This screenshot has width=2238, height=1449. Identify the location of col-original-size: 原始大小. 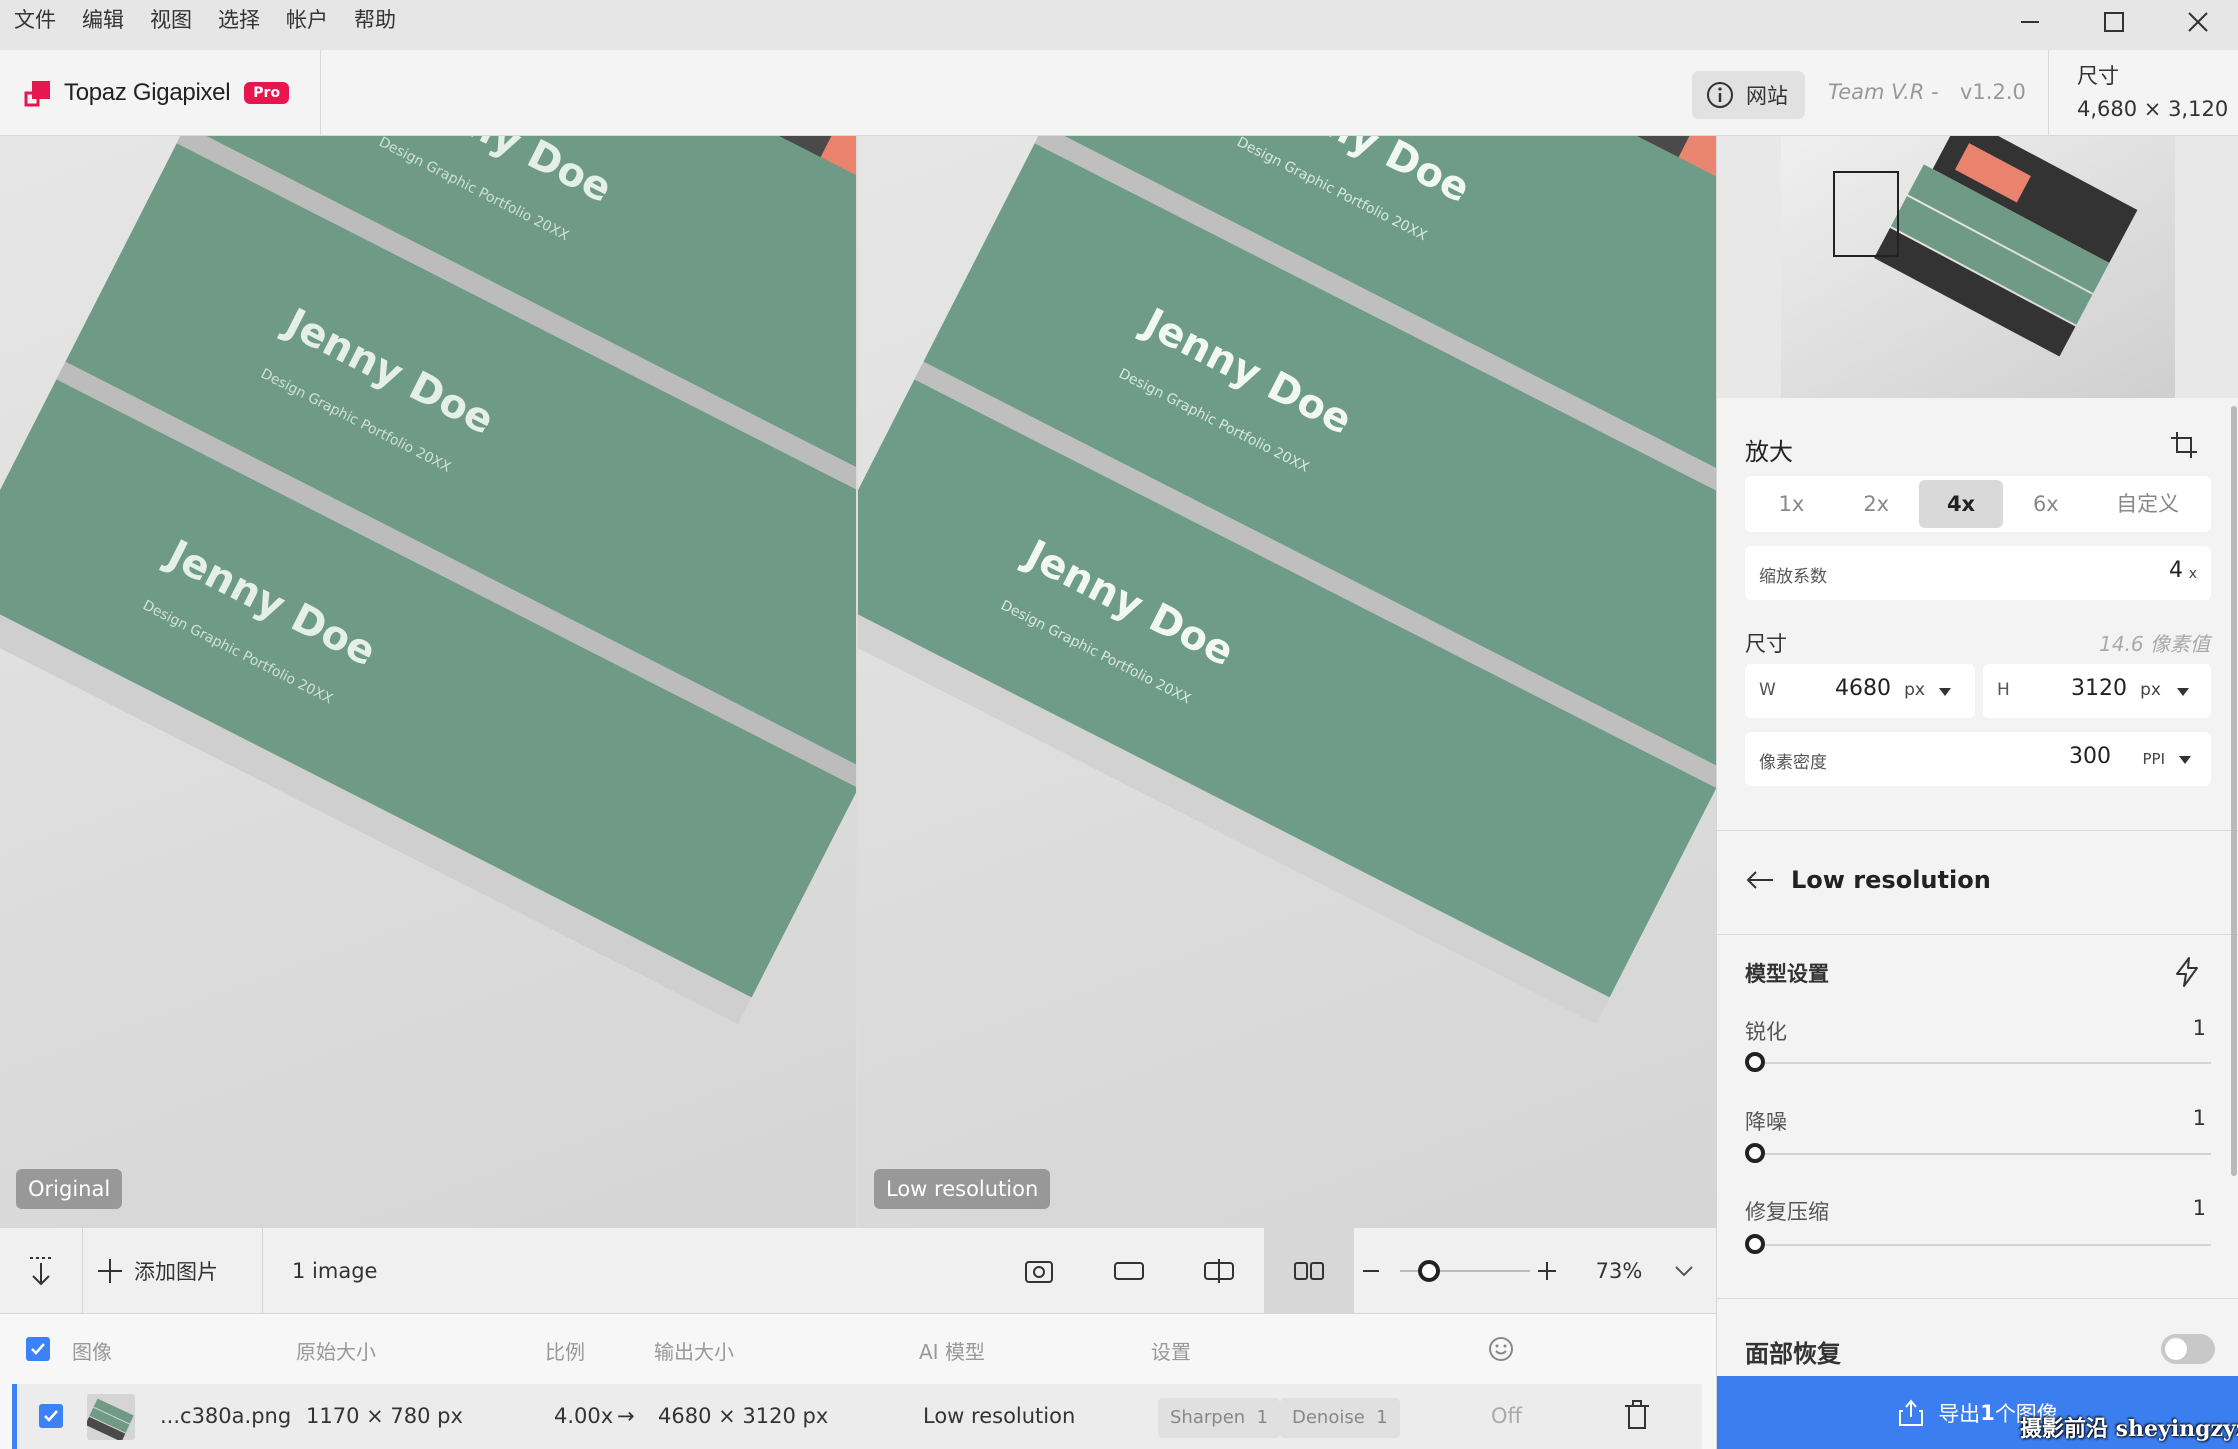
(336, 1350).